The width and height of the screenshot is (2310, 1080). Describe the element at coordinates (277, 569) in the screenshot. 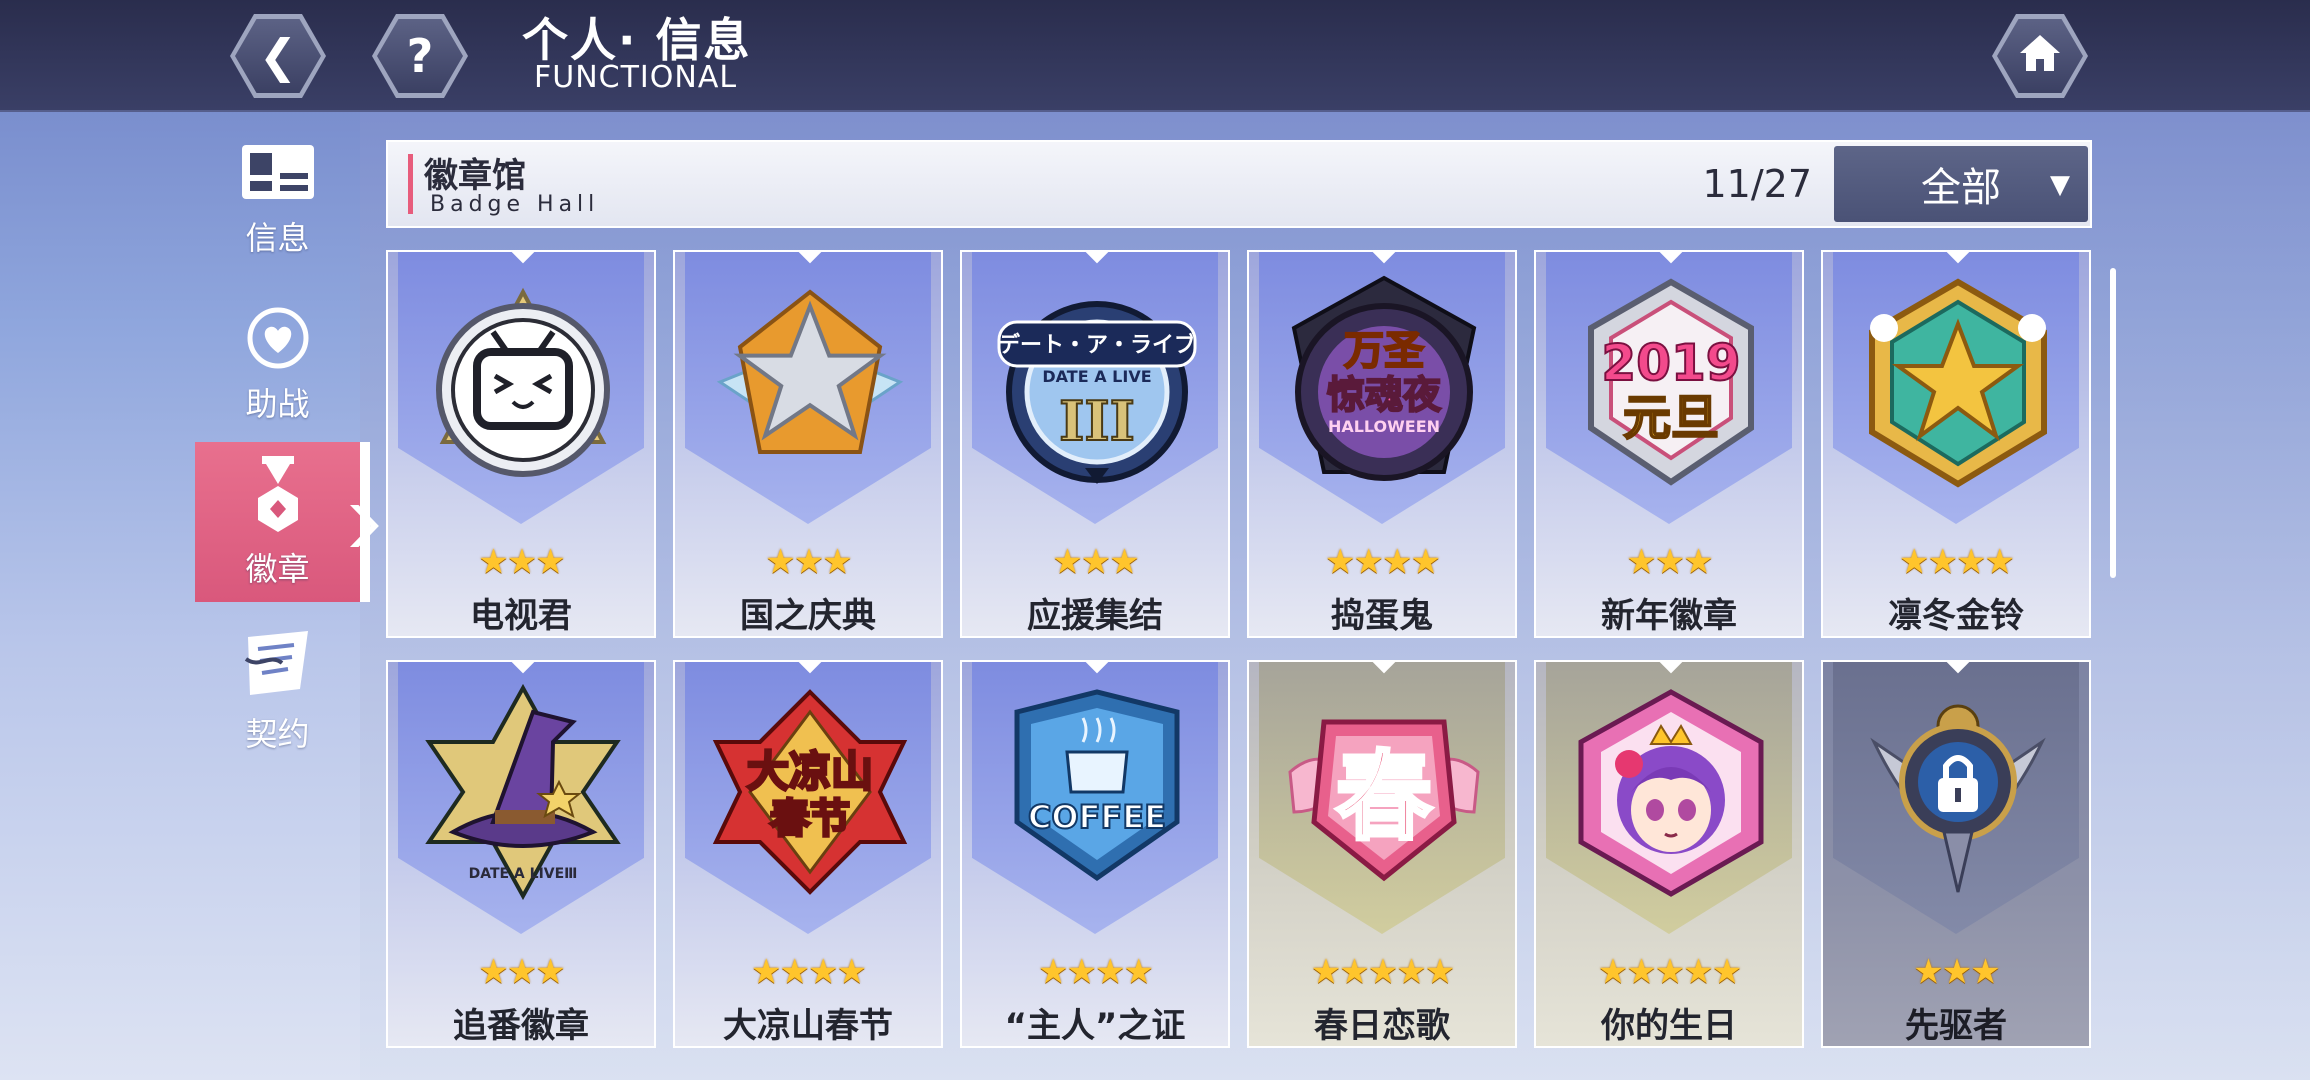

I see `sidebar-item-label: 徽章` at that location.